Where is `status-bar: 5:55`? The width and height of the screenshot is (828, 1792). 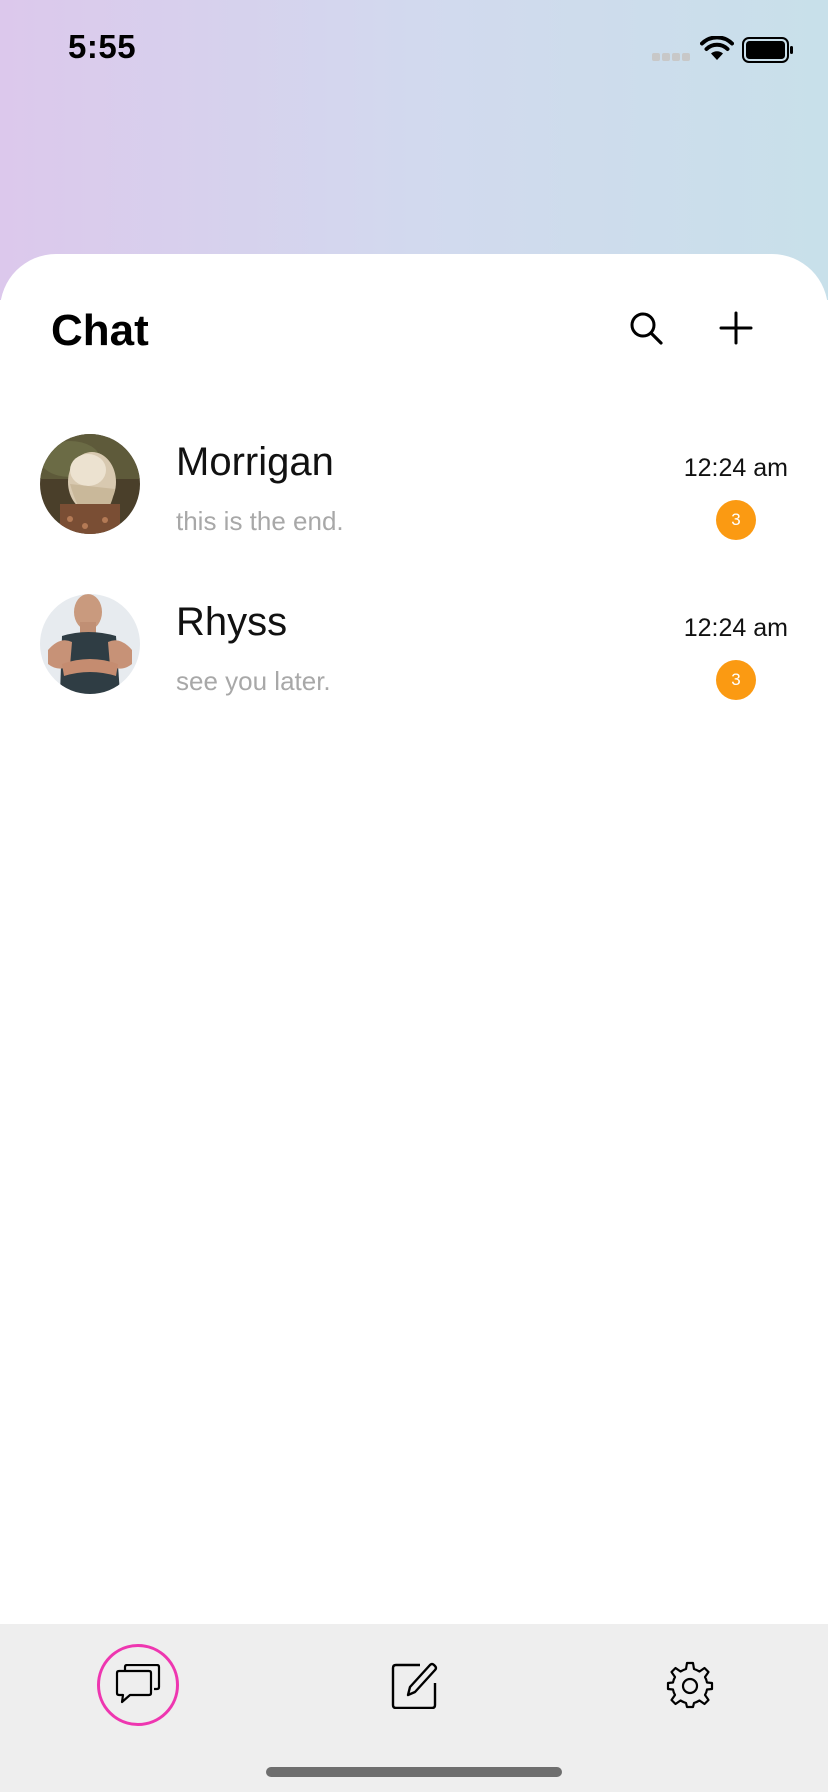 status-bar: 5:55 is located at coordinates (414, 50).